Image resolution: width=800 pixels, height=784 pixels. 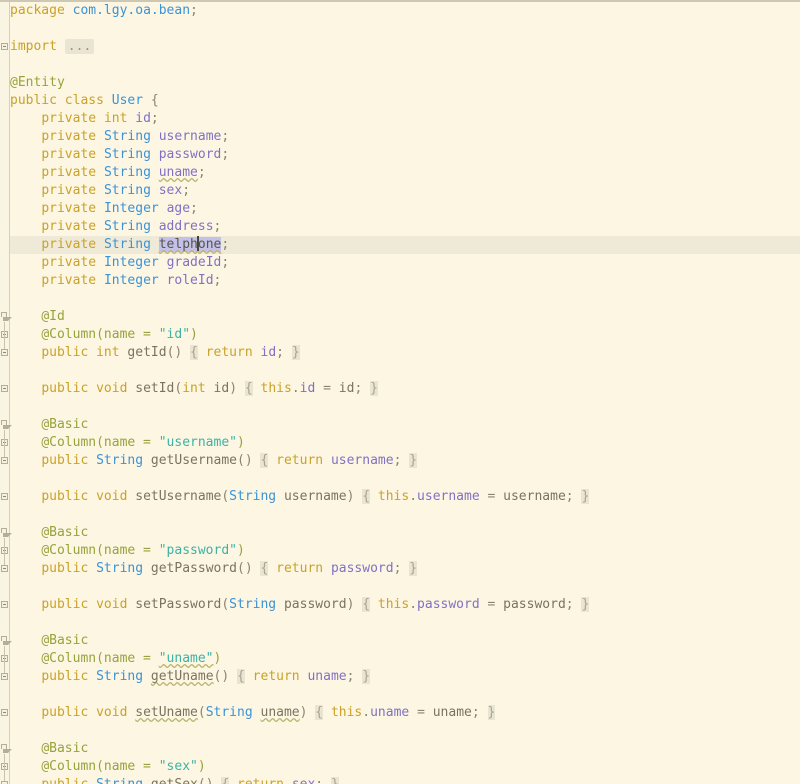 I want to click on identifier-token: id, so click(x=346, y=388).